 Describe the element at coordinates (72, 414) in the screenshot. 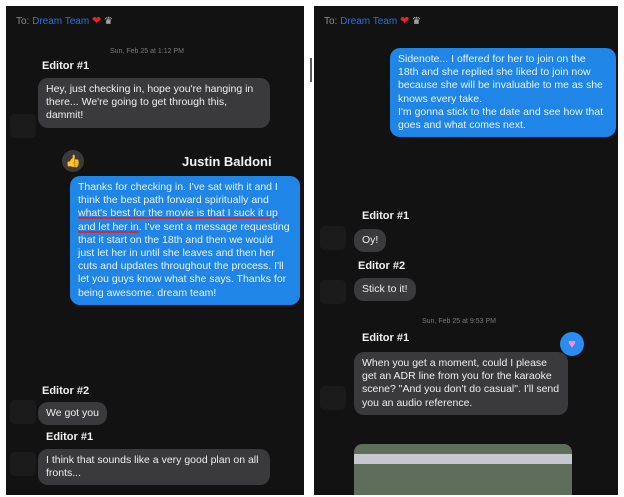

I see `message-bubble: We got you` at that location.